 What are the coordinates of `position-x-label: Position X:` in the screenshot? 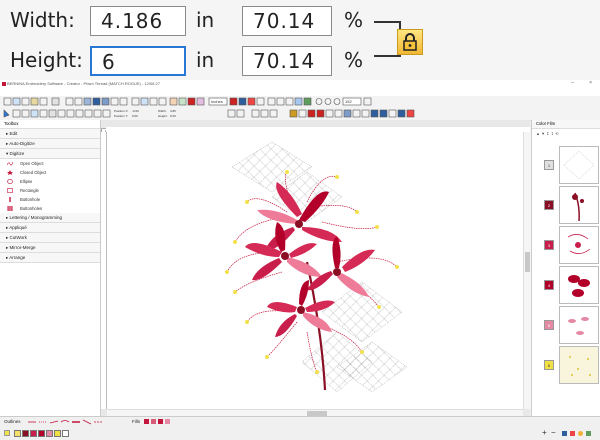 It's located at (121, 111).